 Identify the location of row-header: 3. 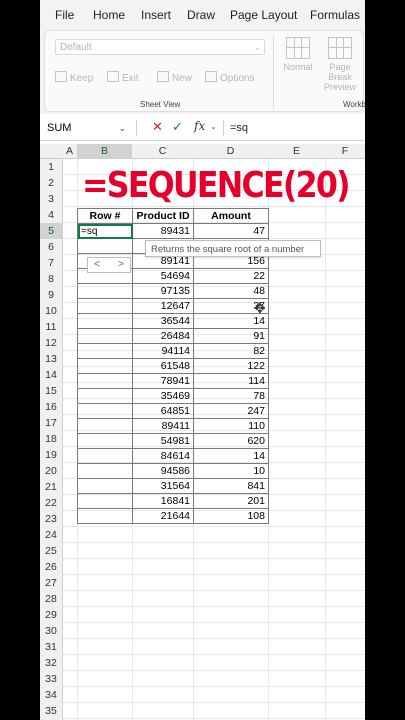
(51, 199).